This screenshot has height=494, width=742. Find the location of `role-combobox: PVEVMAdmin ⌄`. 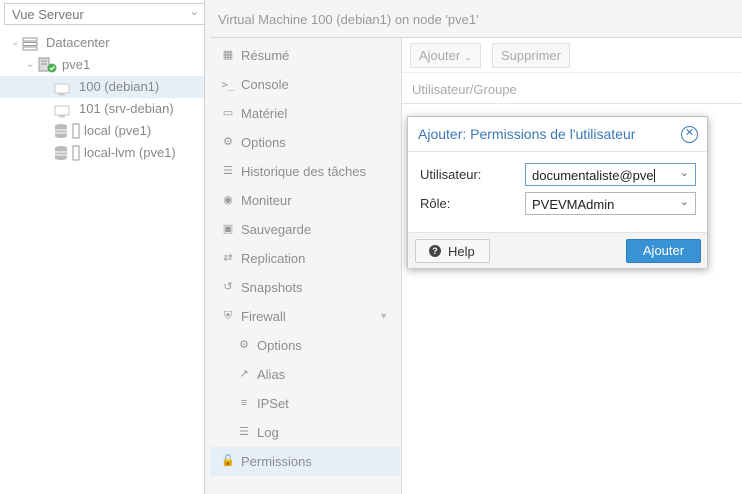

role-combobox: PVEVMAdmin ⌄ is located at coordinates (610, 203).